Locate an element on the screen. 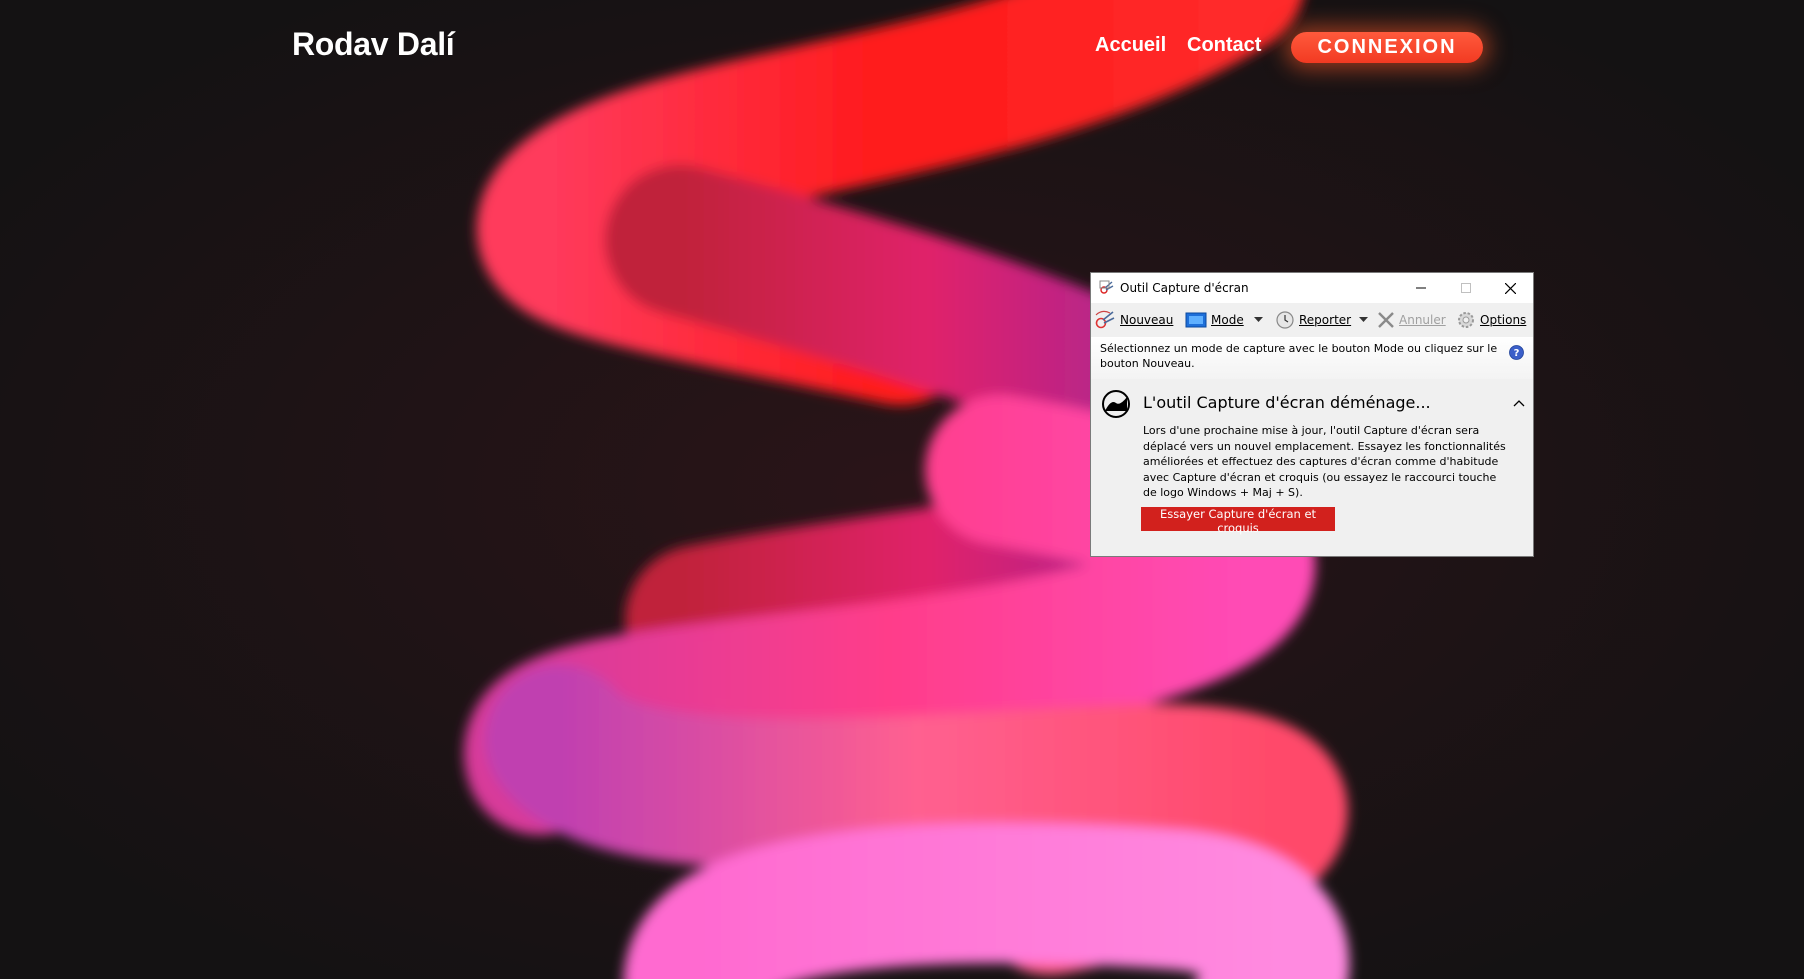 The width and height of the screenshot is (1804, 979). cancel-label: Annuler is located at coordinates (1422, 320).